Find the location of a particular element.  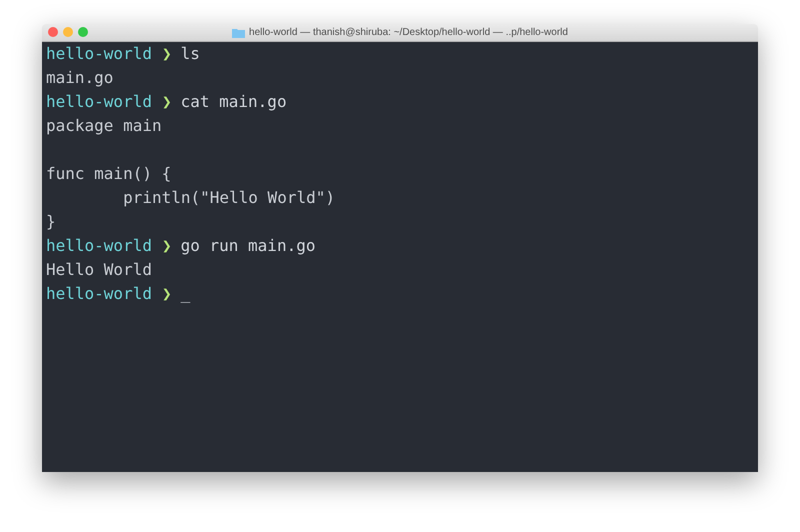

output-text: func main() { is located at coordinates (109, 174).